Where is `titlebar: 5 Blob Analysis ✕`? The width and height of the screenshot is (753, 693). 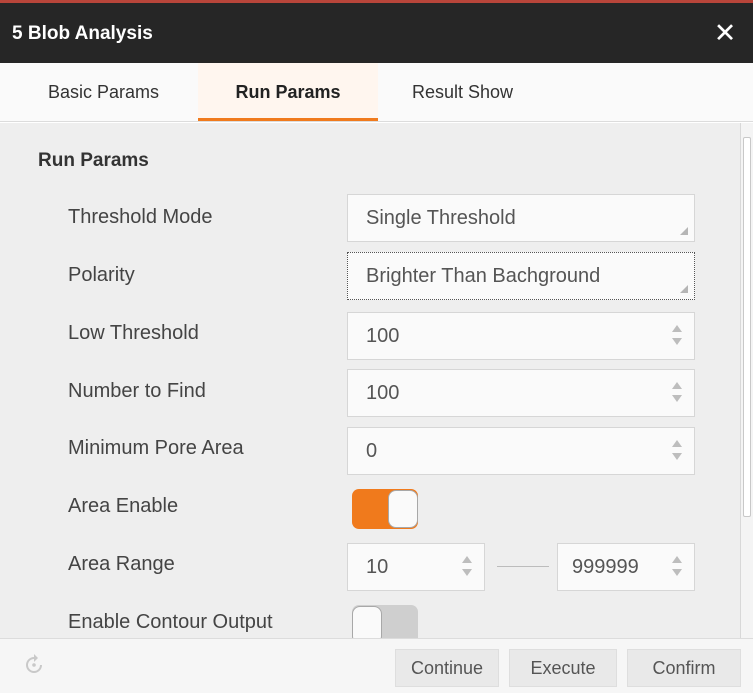 titlebar: 5 Blob Analysis ✕ is located at coordinates (376, 31).